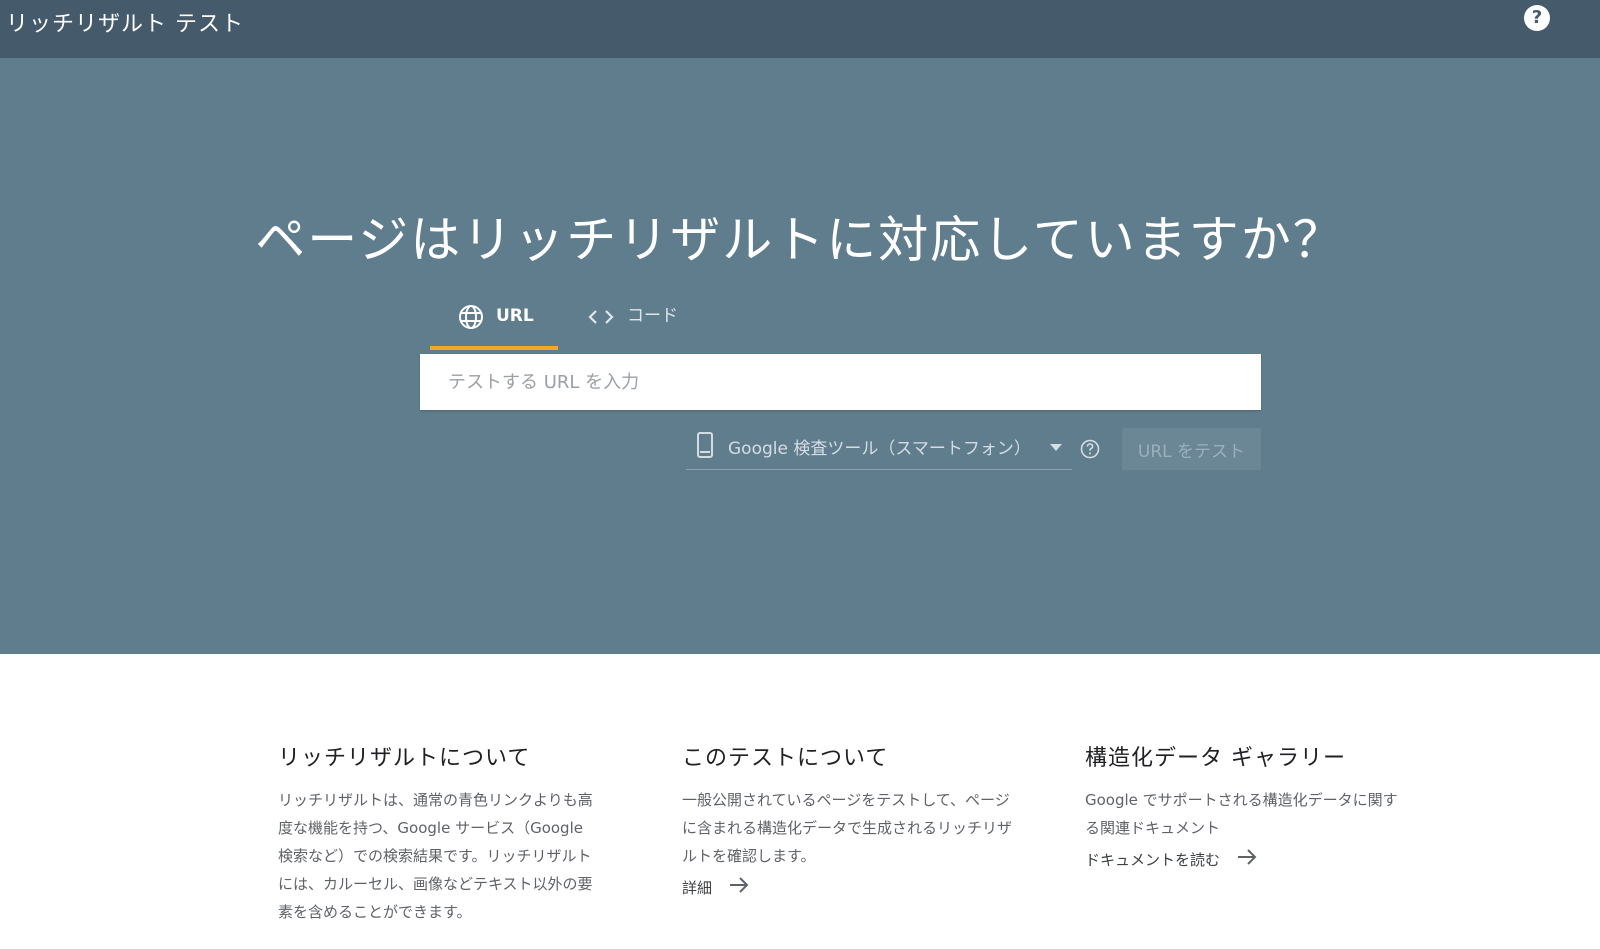 Image resolution: width=1600 pixels, height=949 pixels. Describe the element at coordinates (652, 316) in the screenshot. I see `tab-code-label: コード` at that location.